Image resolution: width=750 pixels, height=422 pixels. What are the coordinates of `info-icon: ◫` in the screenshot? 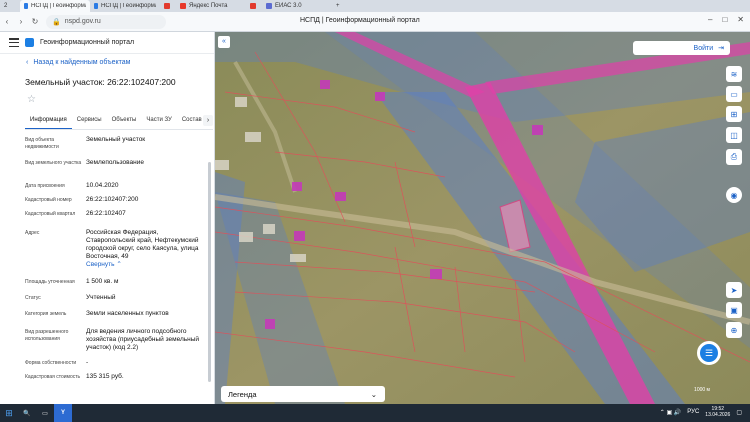 It's located at (734, 135).